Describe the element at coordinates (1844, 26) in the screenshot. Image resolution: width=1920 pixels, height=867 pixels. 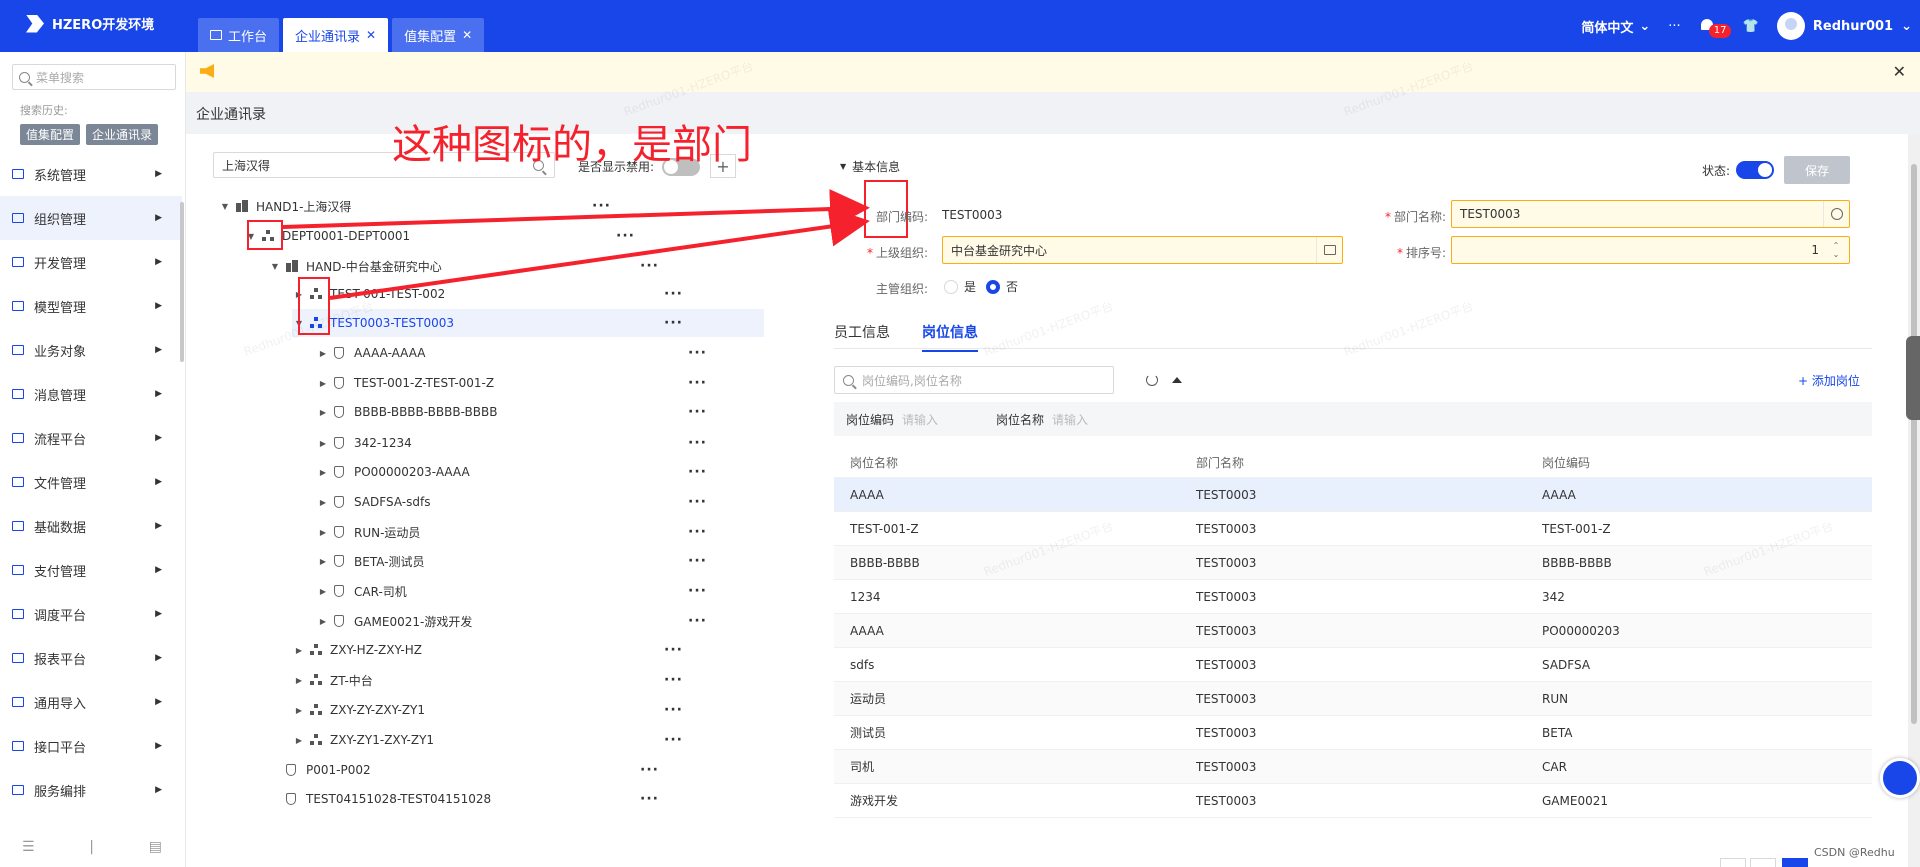
I see `user-menu: Redhur001 ⌄` at that location.